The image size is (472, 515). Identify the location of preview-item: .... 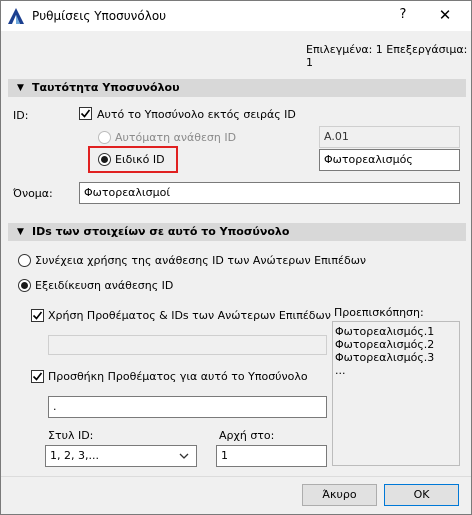
(340, 370).